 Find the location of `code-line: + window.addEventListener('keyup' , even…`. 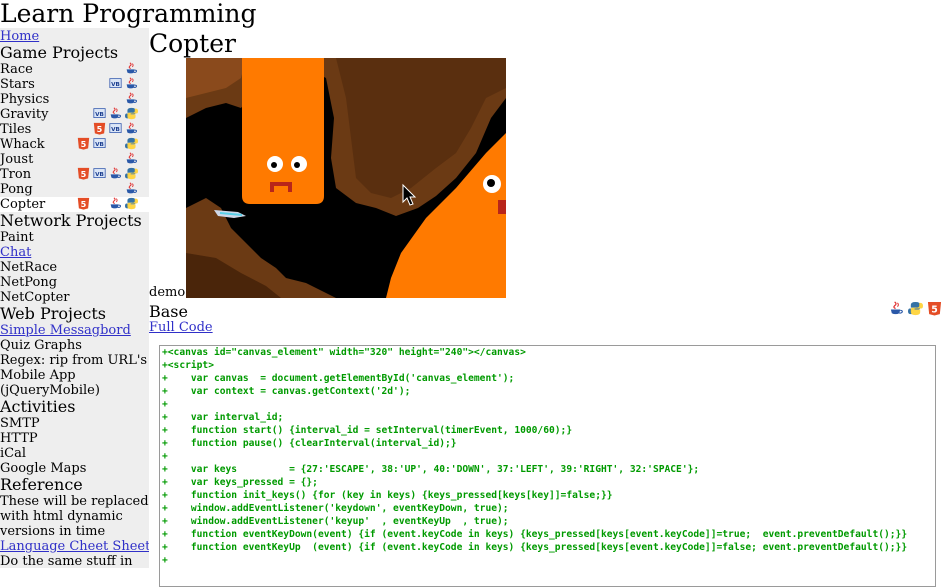

code-line: + window.addEventListener('keyup' , even… is located at coordinates (335, 521).